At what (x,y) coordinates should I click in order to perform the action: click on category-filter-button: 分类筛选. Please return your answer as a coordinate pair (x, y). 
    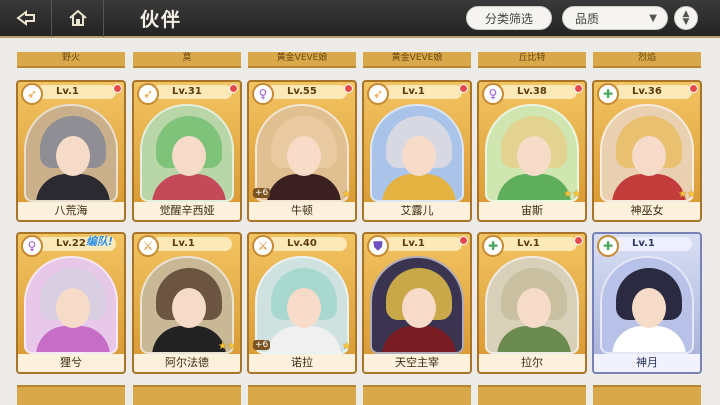
    Looking at the image, I should click on (509, 18).